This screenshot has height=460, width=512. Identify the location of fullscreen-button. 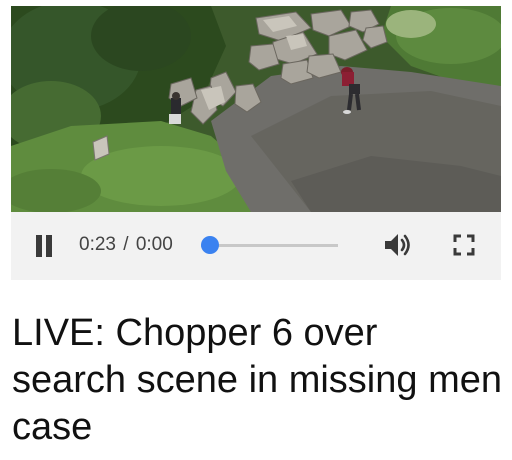
(464, 245).